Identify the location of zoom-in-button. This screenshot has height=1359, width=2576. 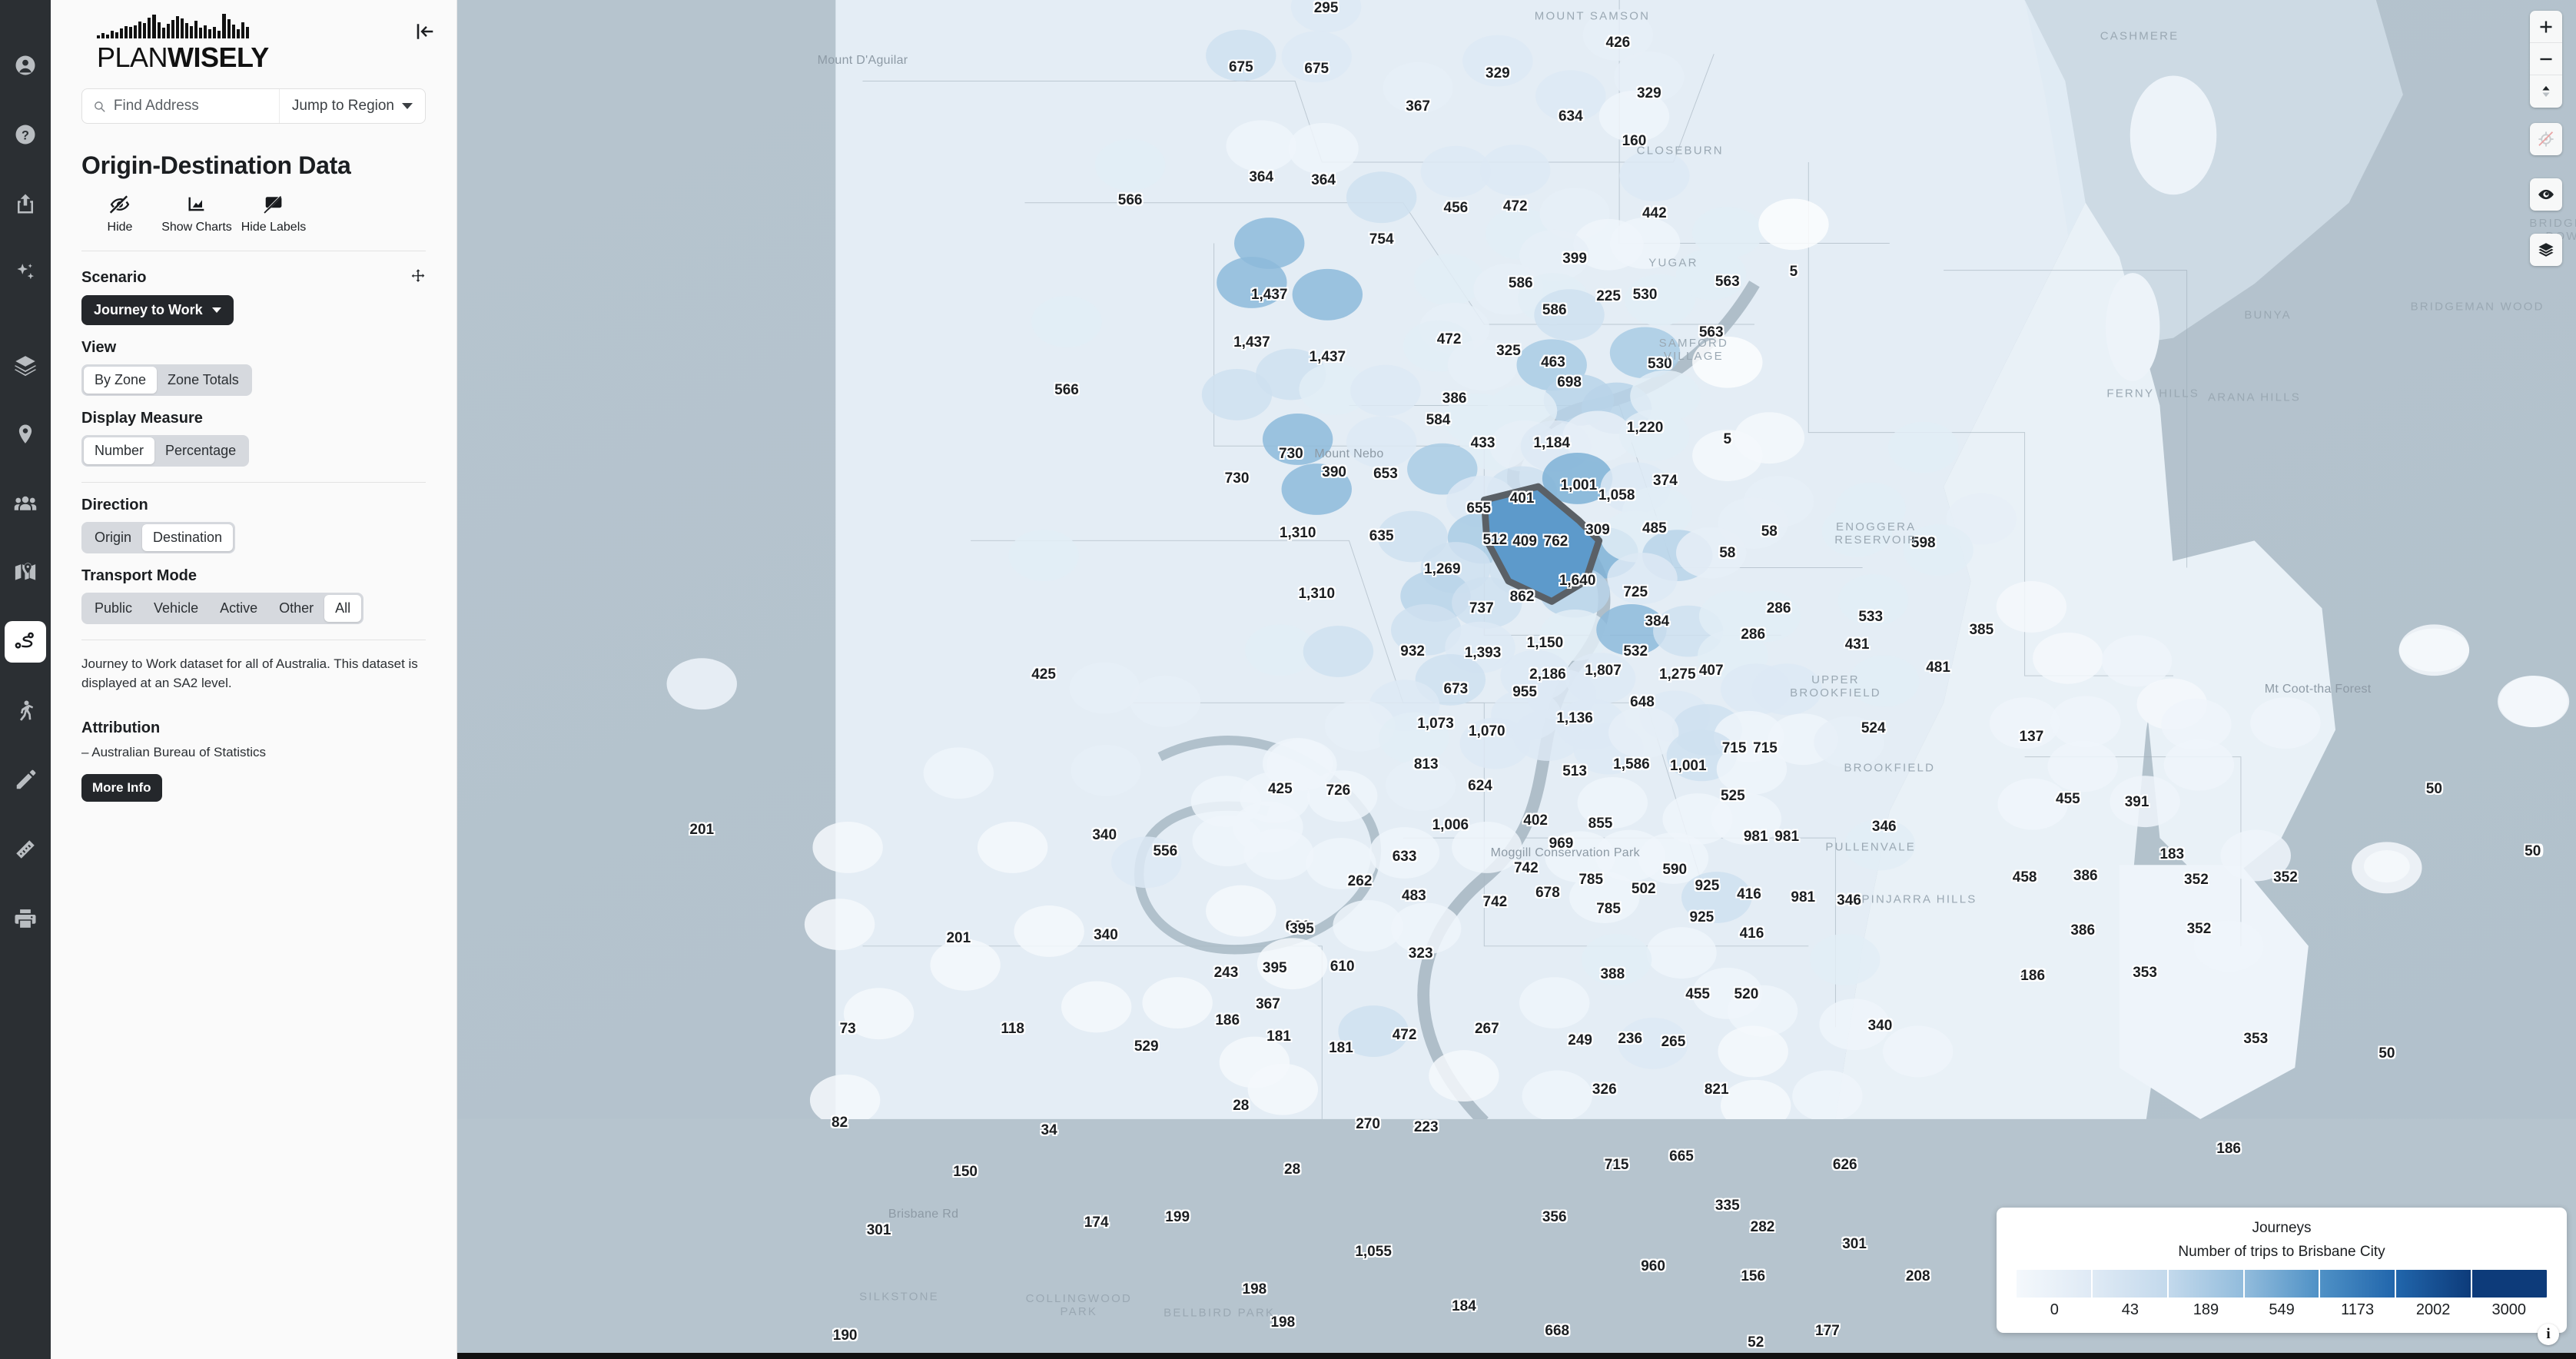
(2546, 27).